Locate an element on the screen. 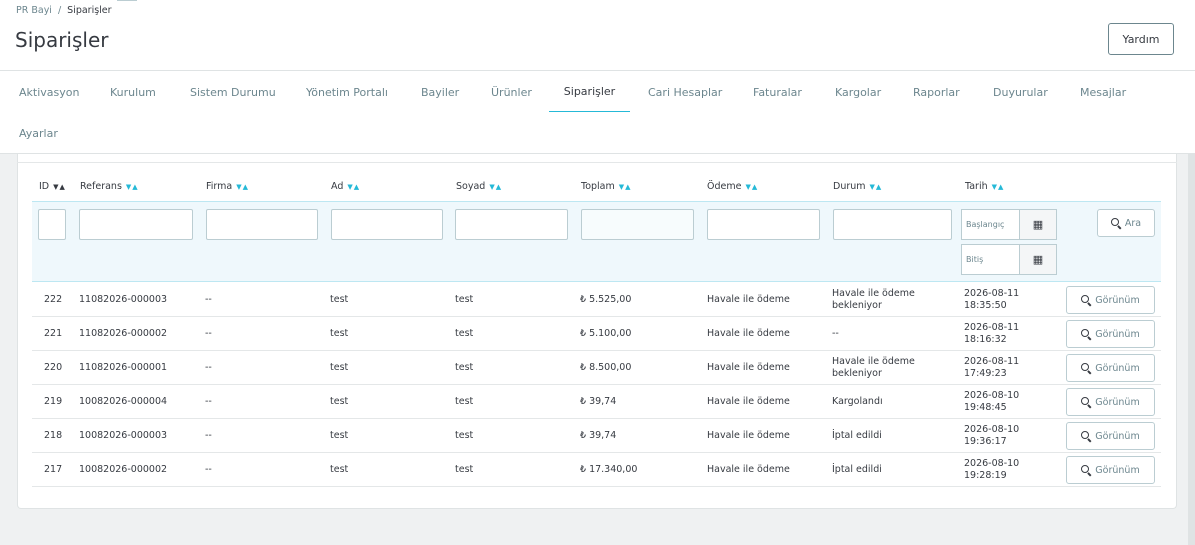 Image resolution: width=1195 pixels, height=545 pixels. tab-faturalar: Faturalar is located at coordinates (777, 92).